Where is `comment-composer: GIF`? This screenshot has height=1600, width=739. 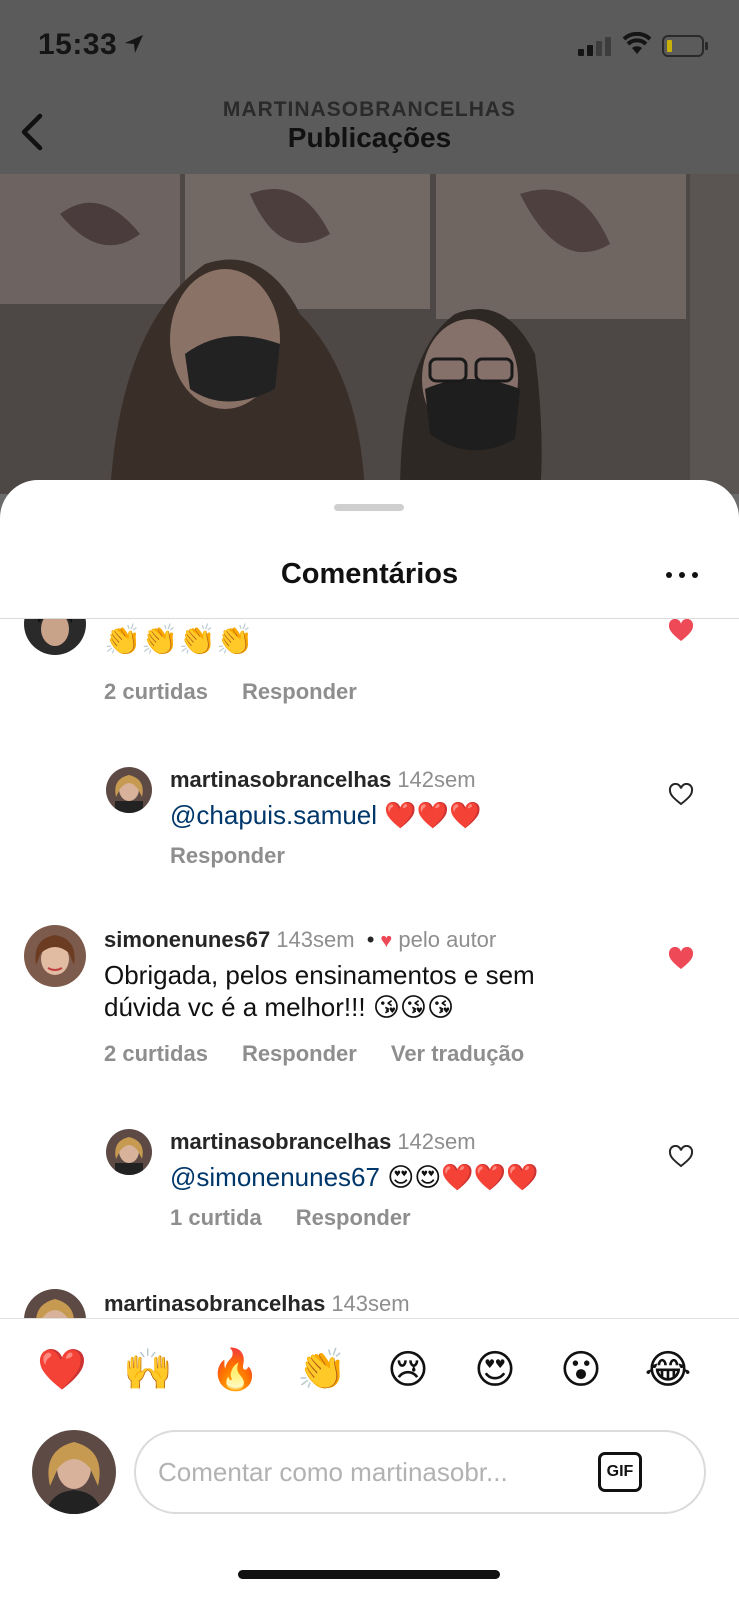
comment-composer: GIF is located at coordinates (420, 1472).